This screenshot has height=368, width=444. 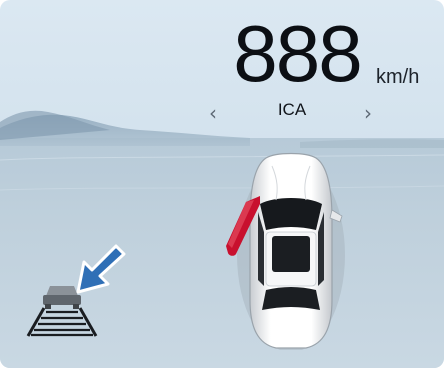 I want to click on callout-arrow-icon, so click(x=101, y=269).